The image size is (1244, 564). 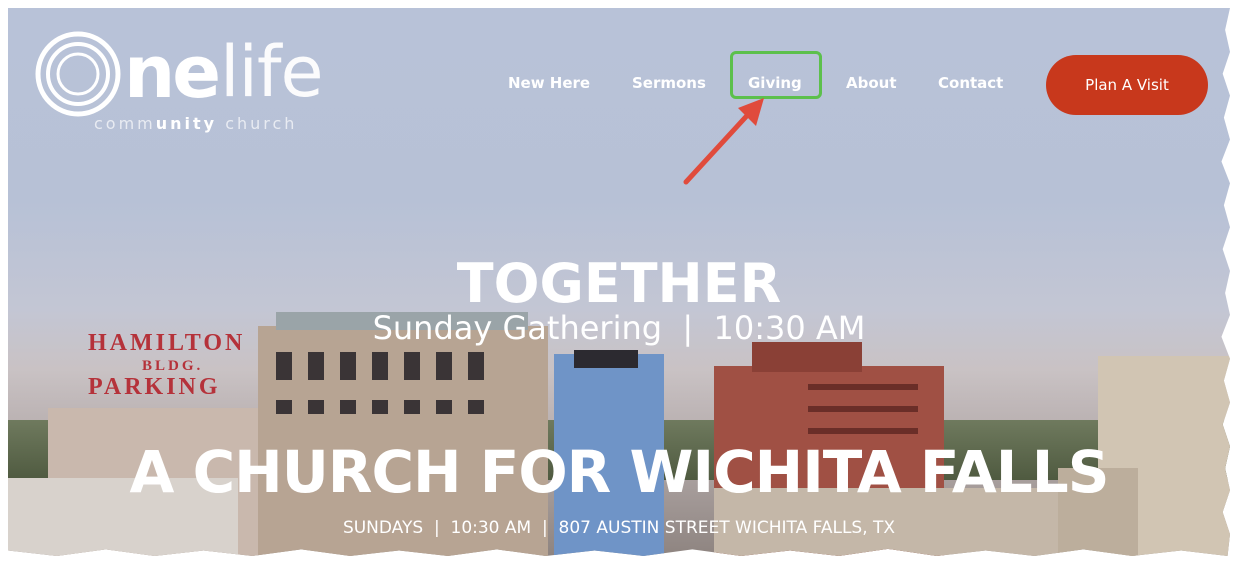 I want to click on hero-kicker: TOGETHER, so click(x=619, y=283).